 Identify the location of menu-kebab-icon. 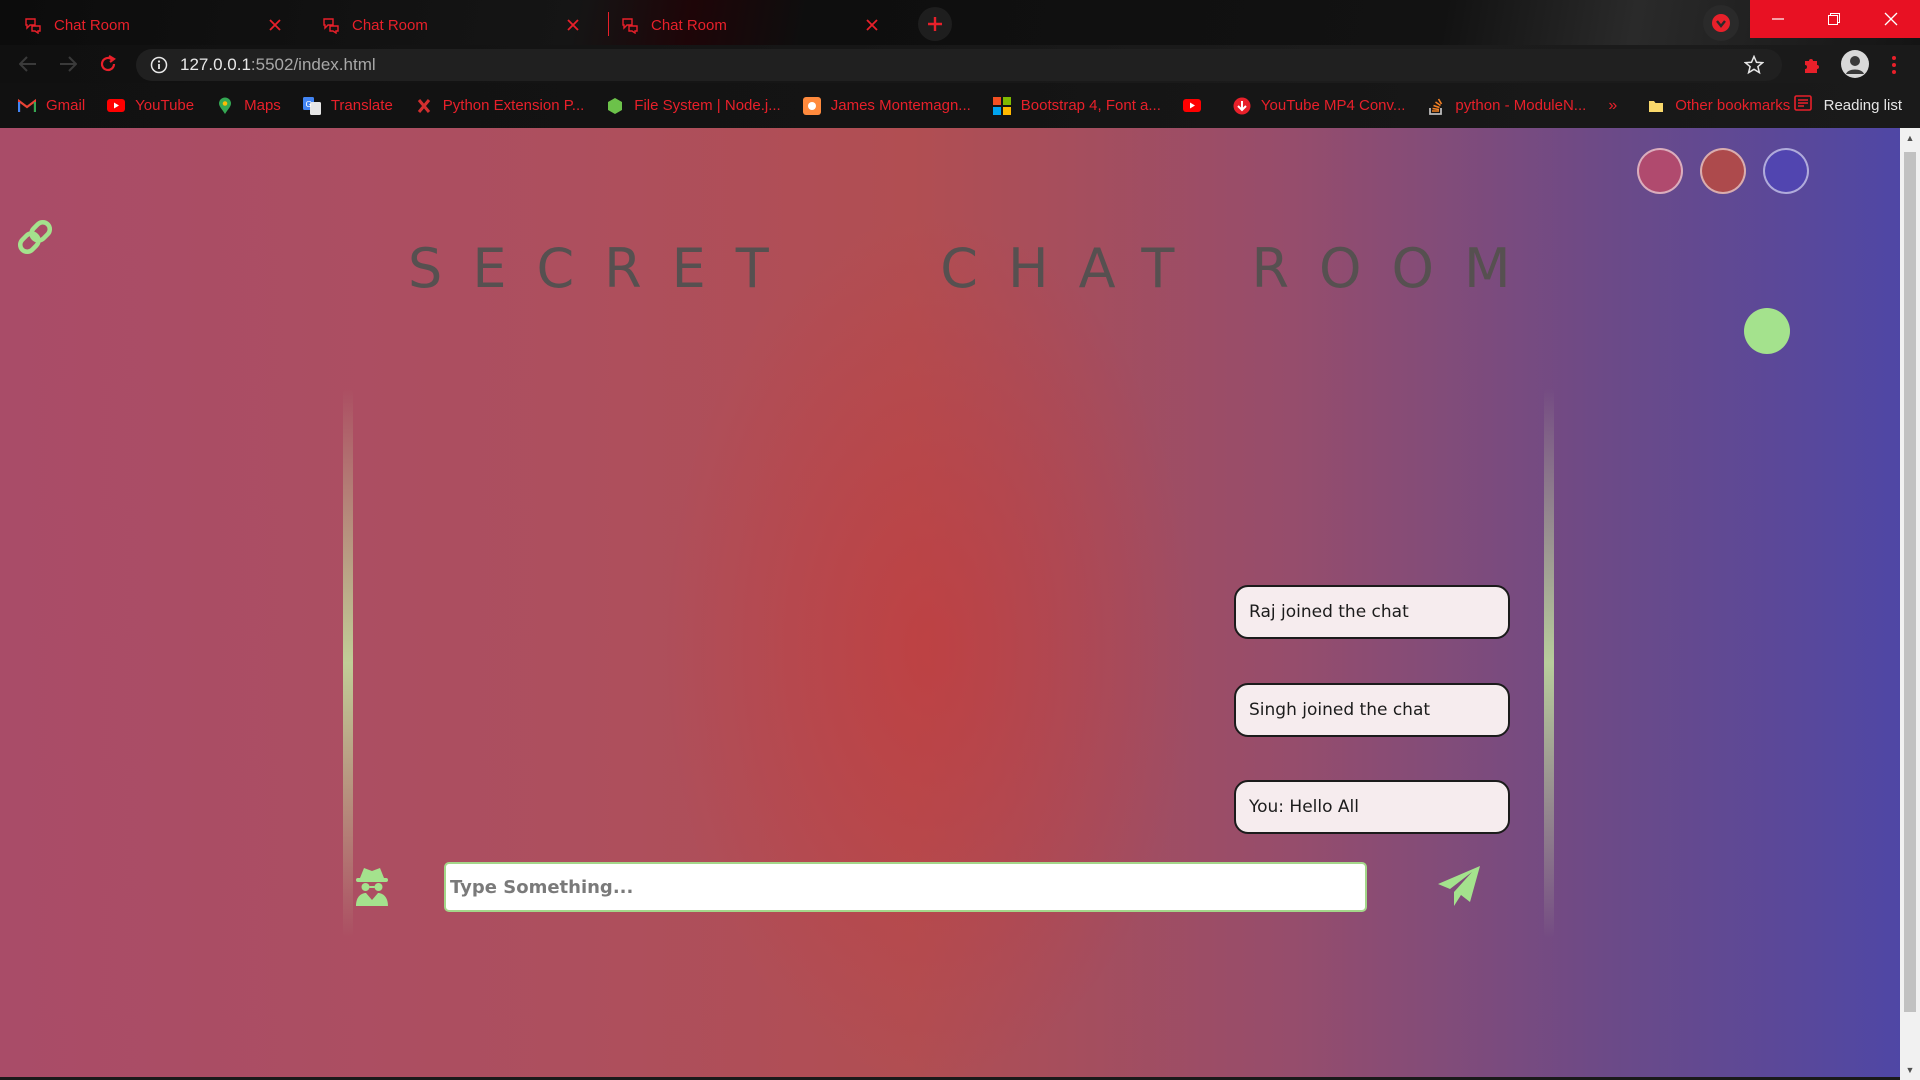
(1894, 65).